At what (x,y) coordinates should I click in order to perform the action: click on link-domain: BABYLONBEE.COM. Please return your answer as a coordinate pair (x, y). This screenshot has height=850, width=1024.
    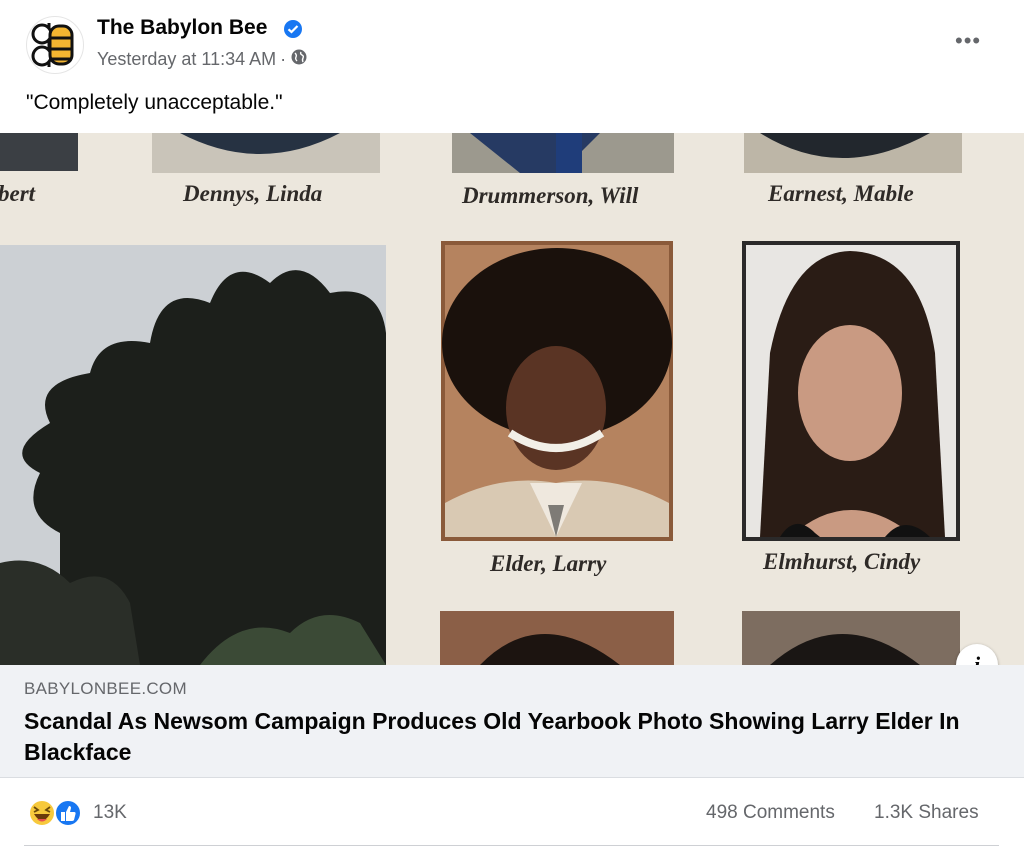
    Looking at the image, I should click on (105, 688).